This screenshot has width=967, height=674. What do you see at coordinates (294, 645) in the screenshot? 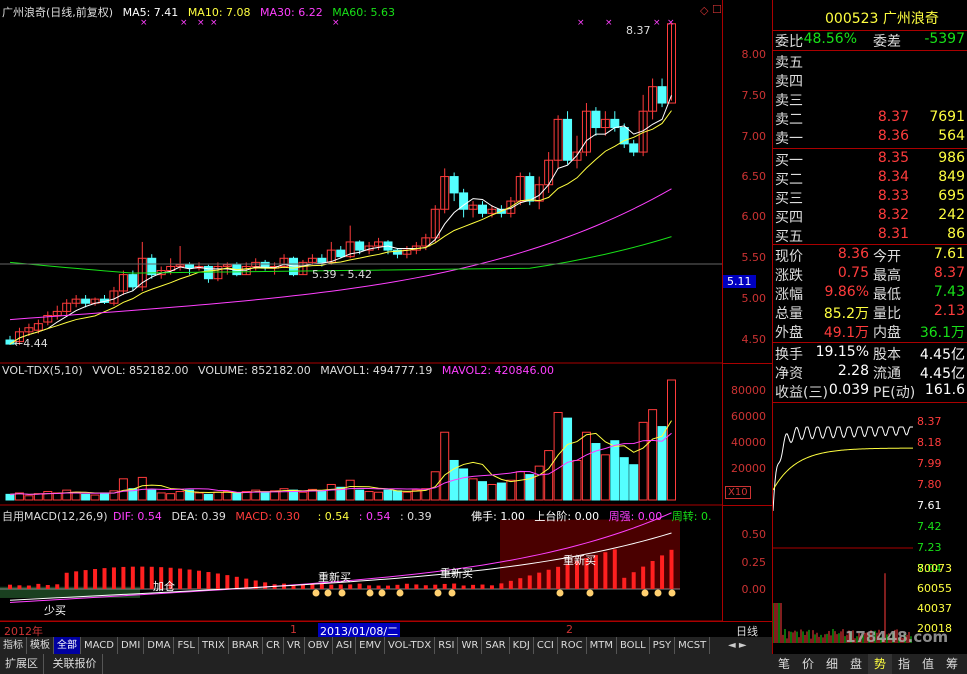
I see `tab-vr: VR` at bounding box center [294, 645].